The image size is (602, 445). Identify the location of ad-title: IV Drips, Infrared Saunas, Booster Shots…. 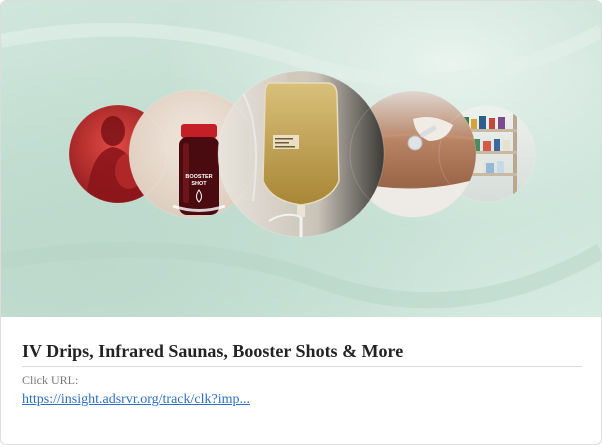
(302, 354).